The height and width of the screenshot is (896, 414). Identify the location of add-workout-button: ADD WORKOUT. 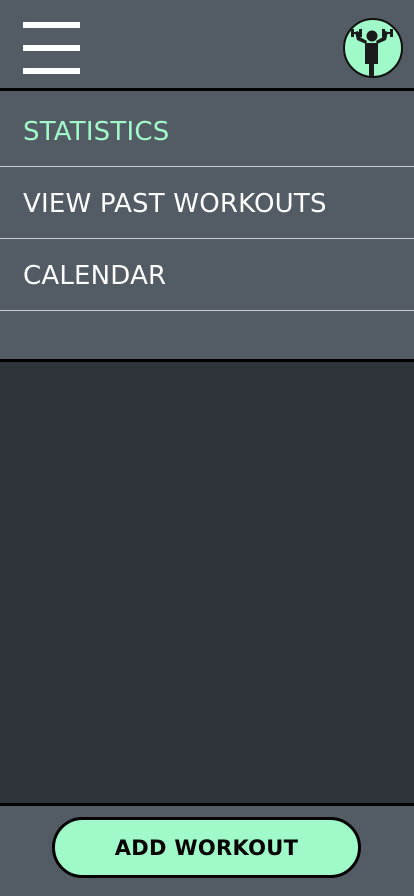
(206, 847).